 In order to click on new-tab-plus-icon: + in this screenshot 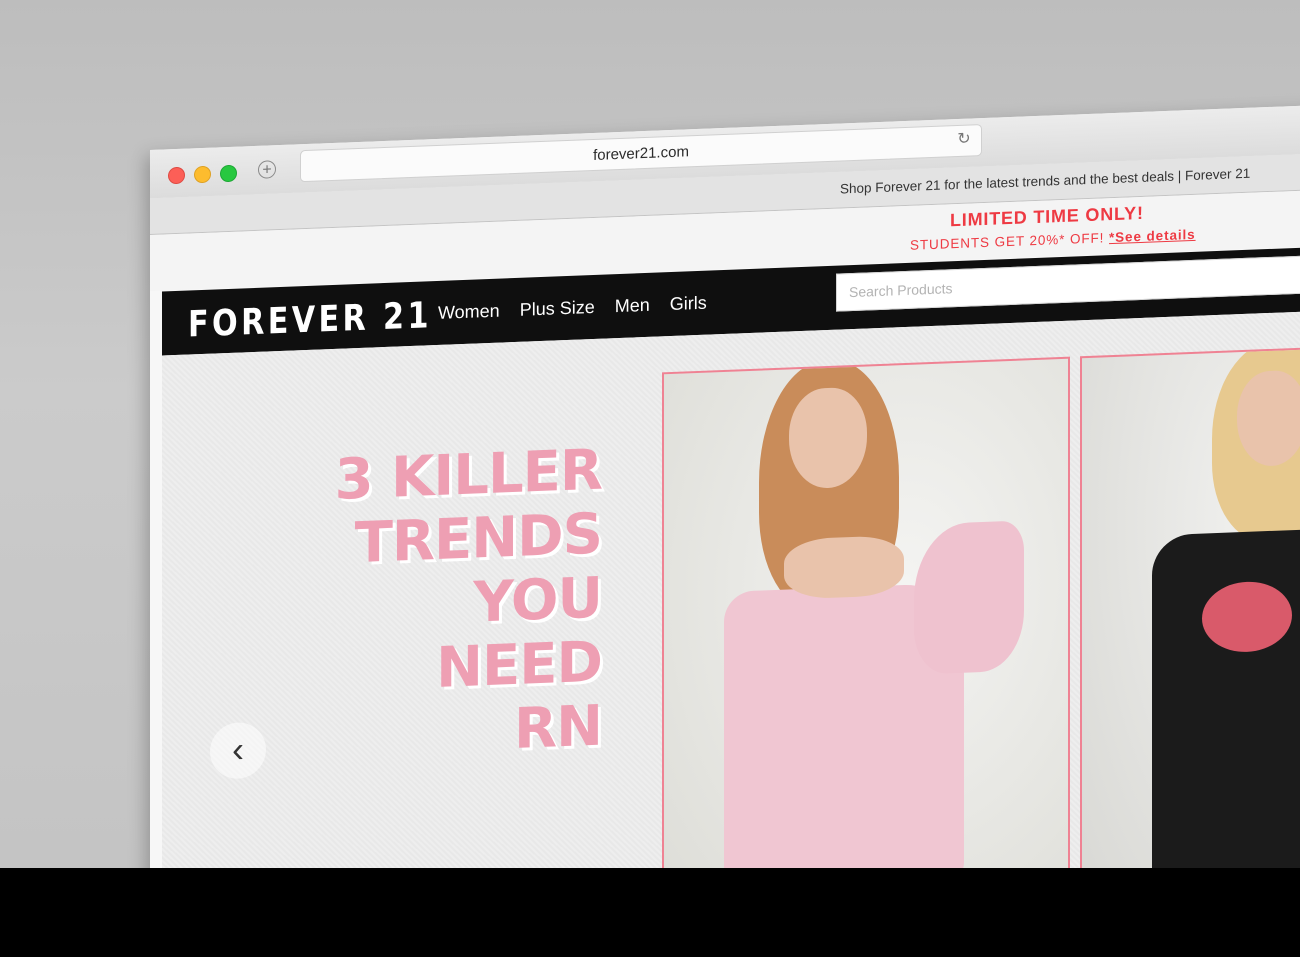, I will do `click(267, 169)`.